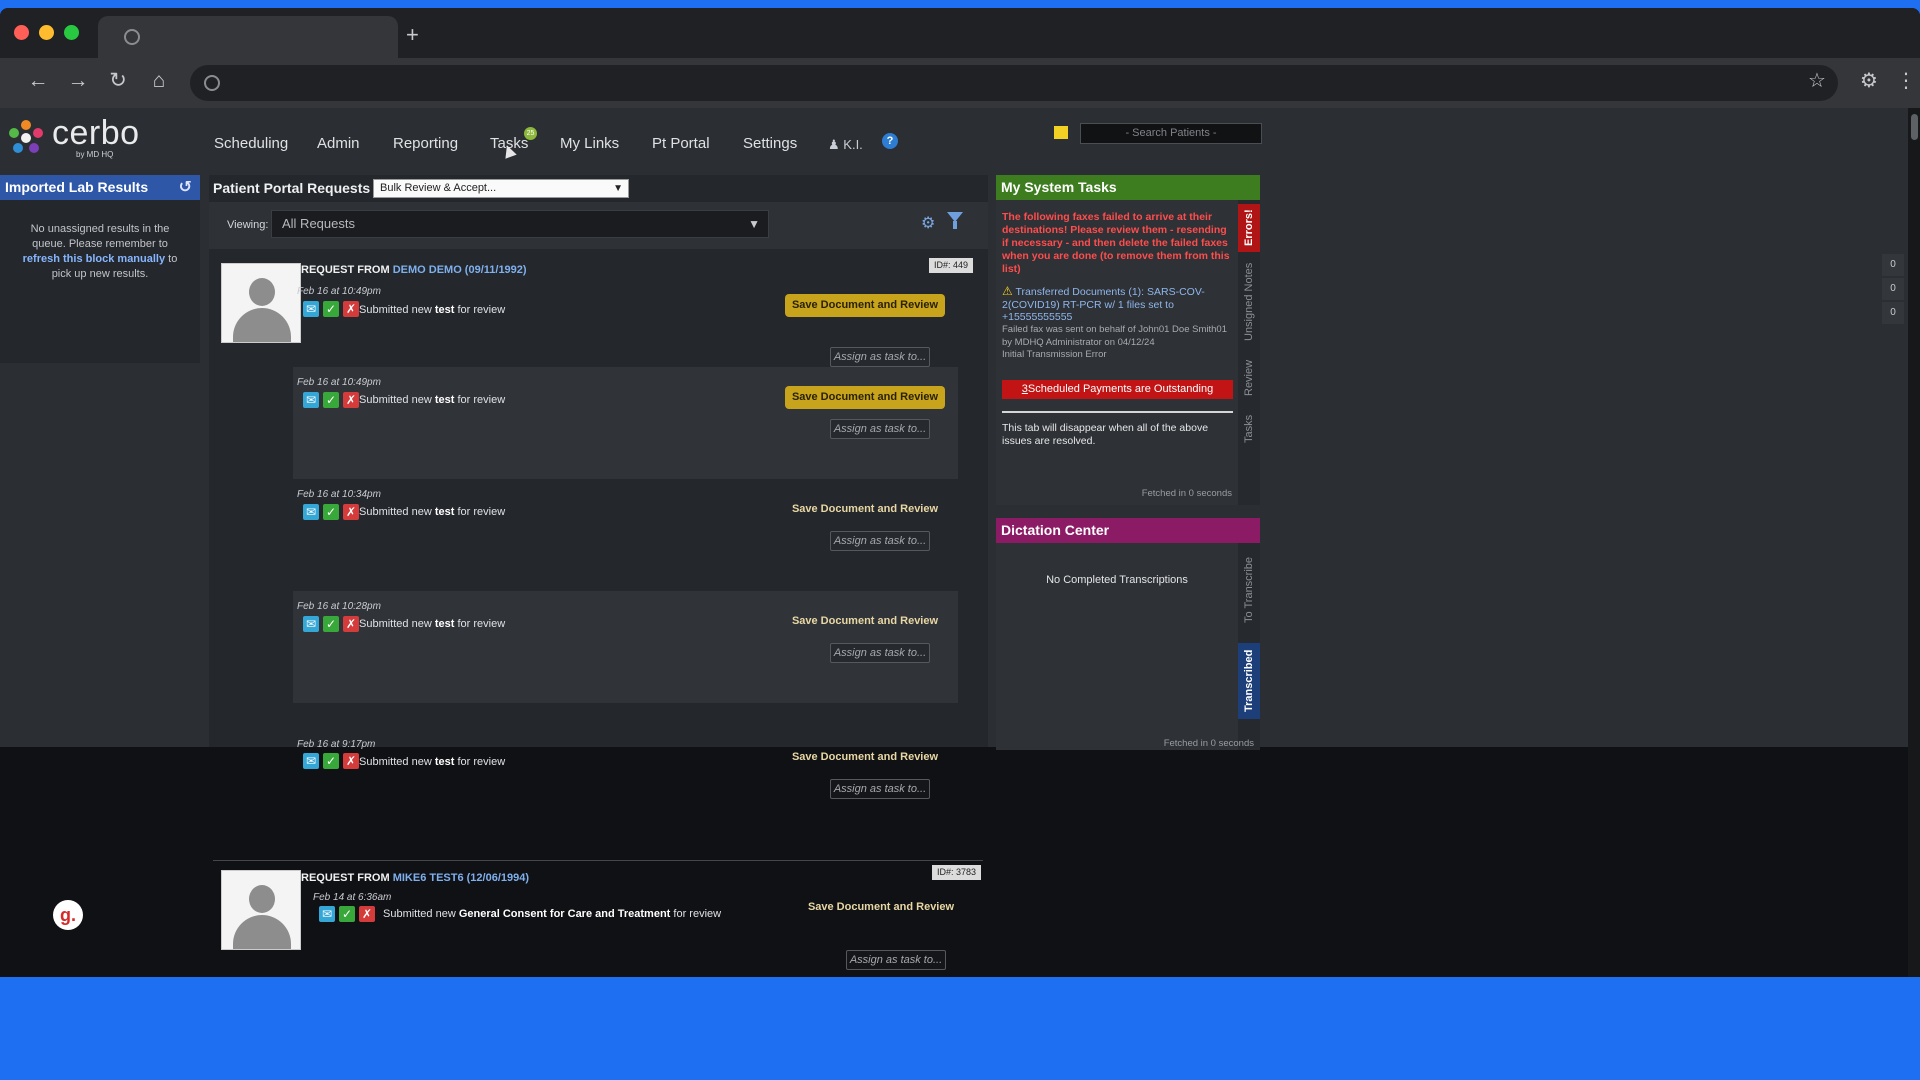 This screenshot has width=1920, height=1080. Describe the element at coordinates (1249, 378) in the screenshot. I see `tab-review: Review` at that location.